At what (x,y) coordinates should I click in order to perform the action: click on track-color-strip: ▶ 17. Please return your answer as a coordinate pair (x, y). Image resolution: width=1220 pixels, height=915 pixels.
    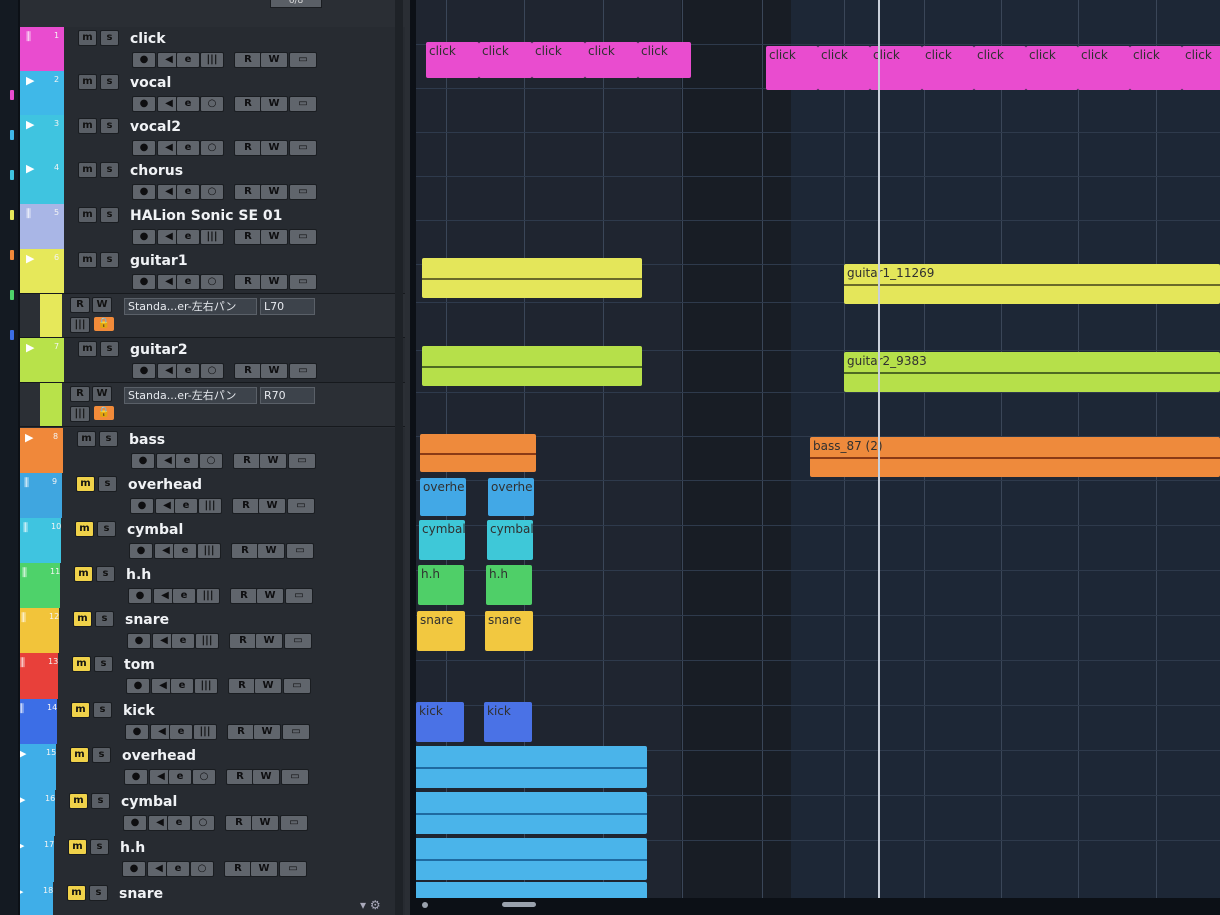
    Looking at the image, I should click on (37, 859).